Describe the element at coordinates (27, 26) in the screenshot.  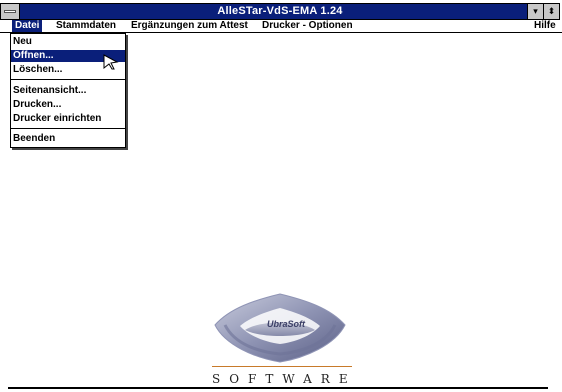
I see `menu-datei: Datei` at that location.